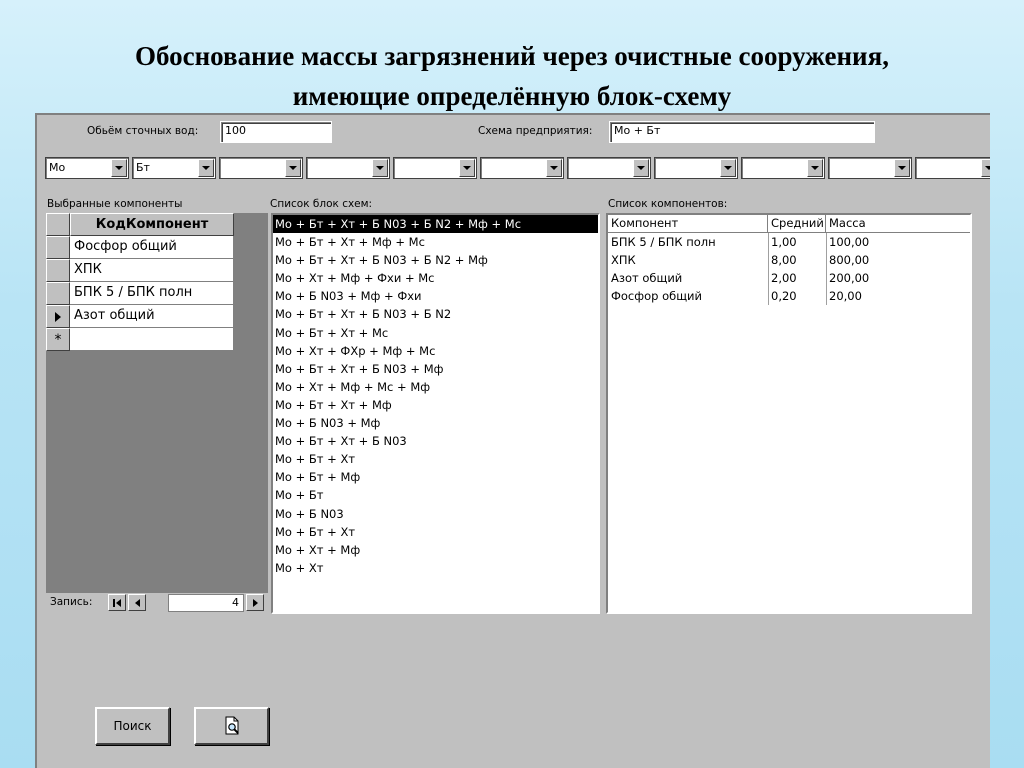  What do you see at coordinates (435, 568) in the screenshot?
I see `list-item: Мо + Хт` at bounding box center [435, 568].